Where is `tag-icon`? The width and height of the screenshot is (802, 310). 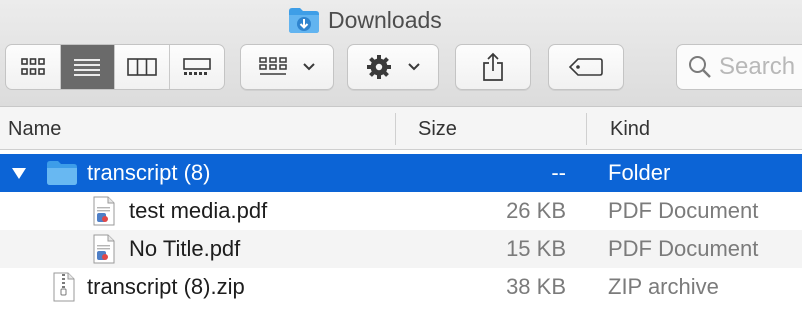 tag-icon is located at coordinates (585, 67).